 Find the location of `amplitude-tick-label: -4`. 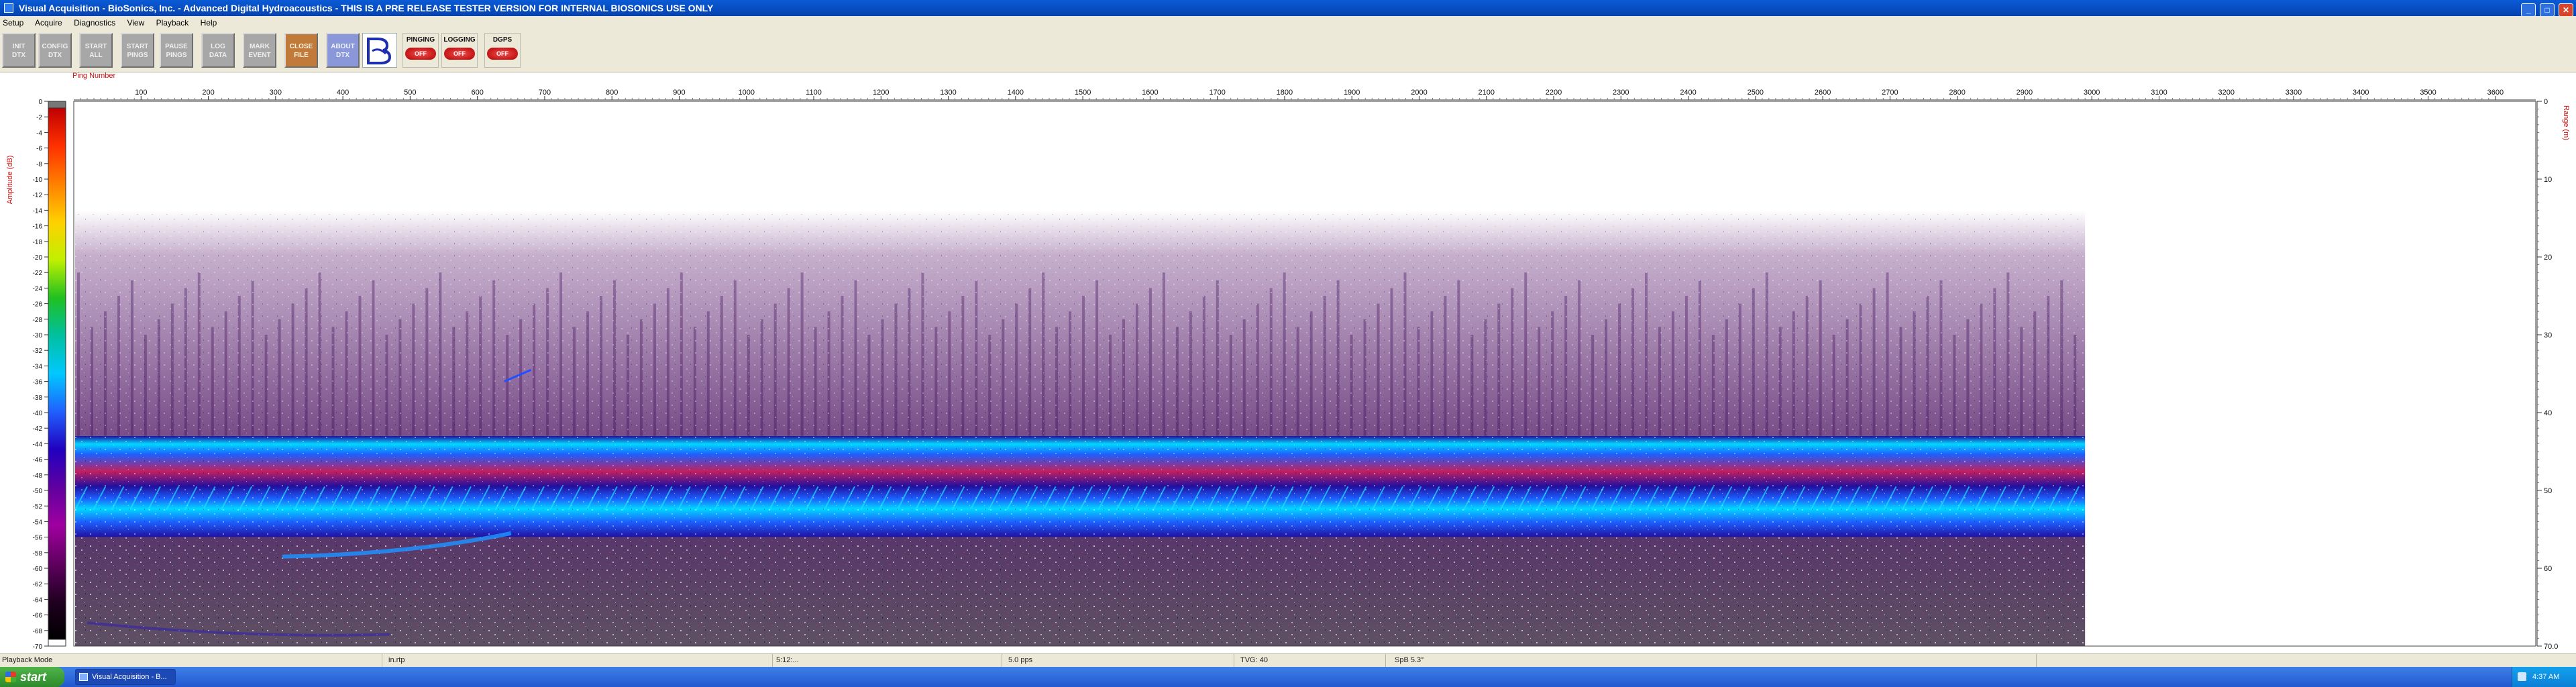

amplitude-tick-label: -4 is located at coordinates (39, 133).